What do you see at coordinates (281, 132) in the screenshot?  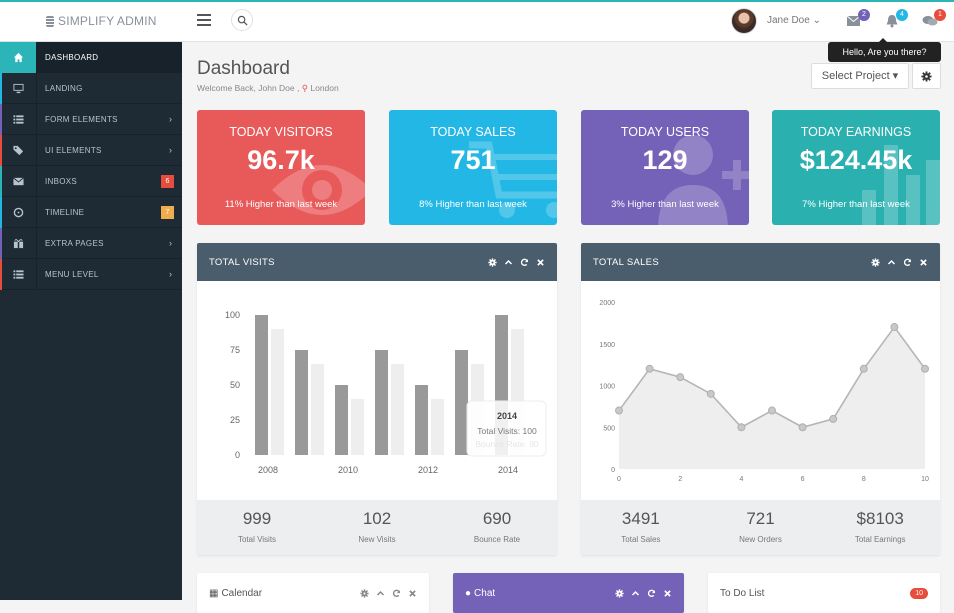 I see `stat-title: TODAY VISITORS` at bounding box center [281, 132].